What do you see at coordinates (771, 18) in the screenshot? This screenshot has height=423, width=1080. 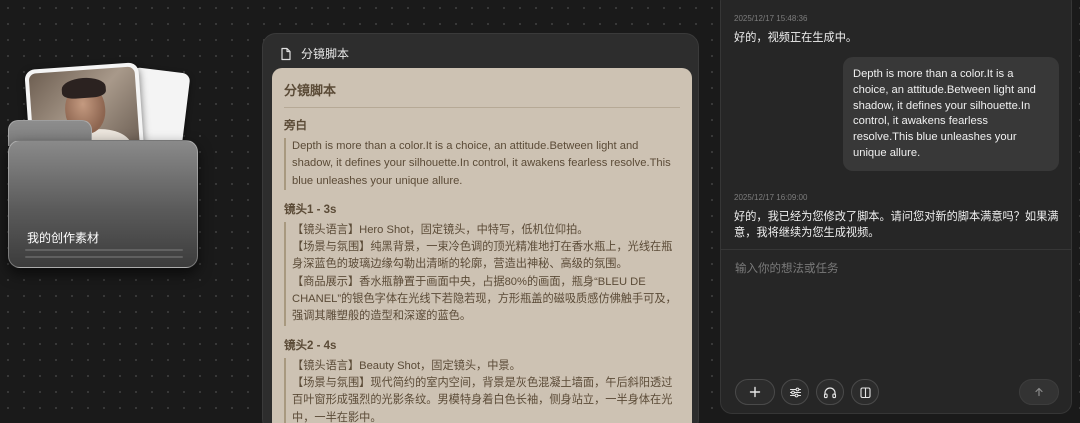 I see `message-timestamp: 2025/12/17 15:48:36` at bounding box center [771, 18].